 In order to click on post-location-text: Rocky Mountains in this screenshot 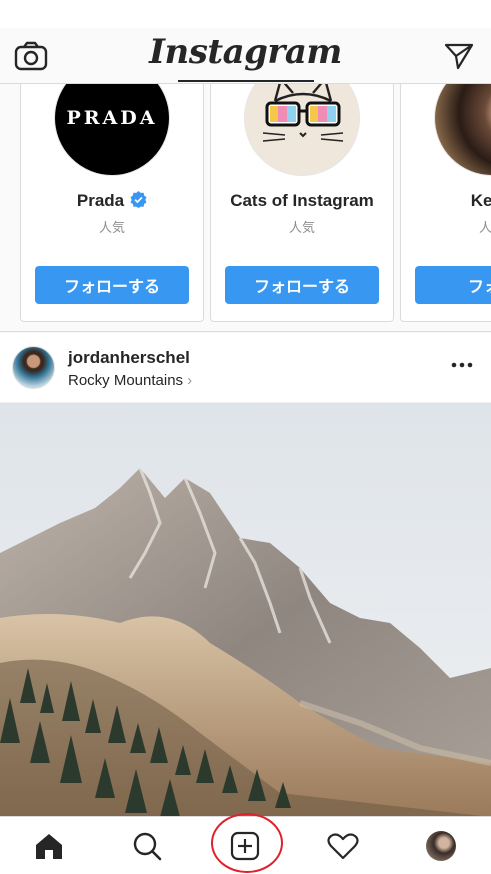, I will do `click(126, 380)`.